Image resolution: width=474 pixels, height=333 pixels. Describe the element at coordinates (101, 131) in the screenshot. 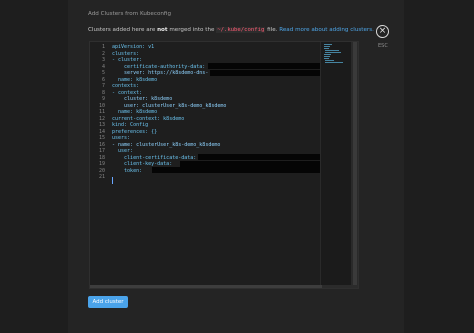

I see `line-number: 14` at that location.